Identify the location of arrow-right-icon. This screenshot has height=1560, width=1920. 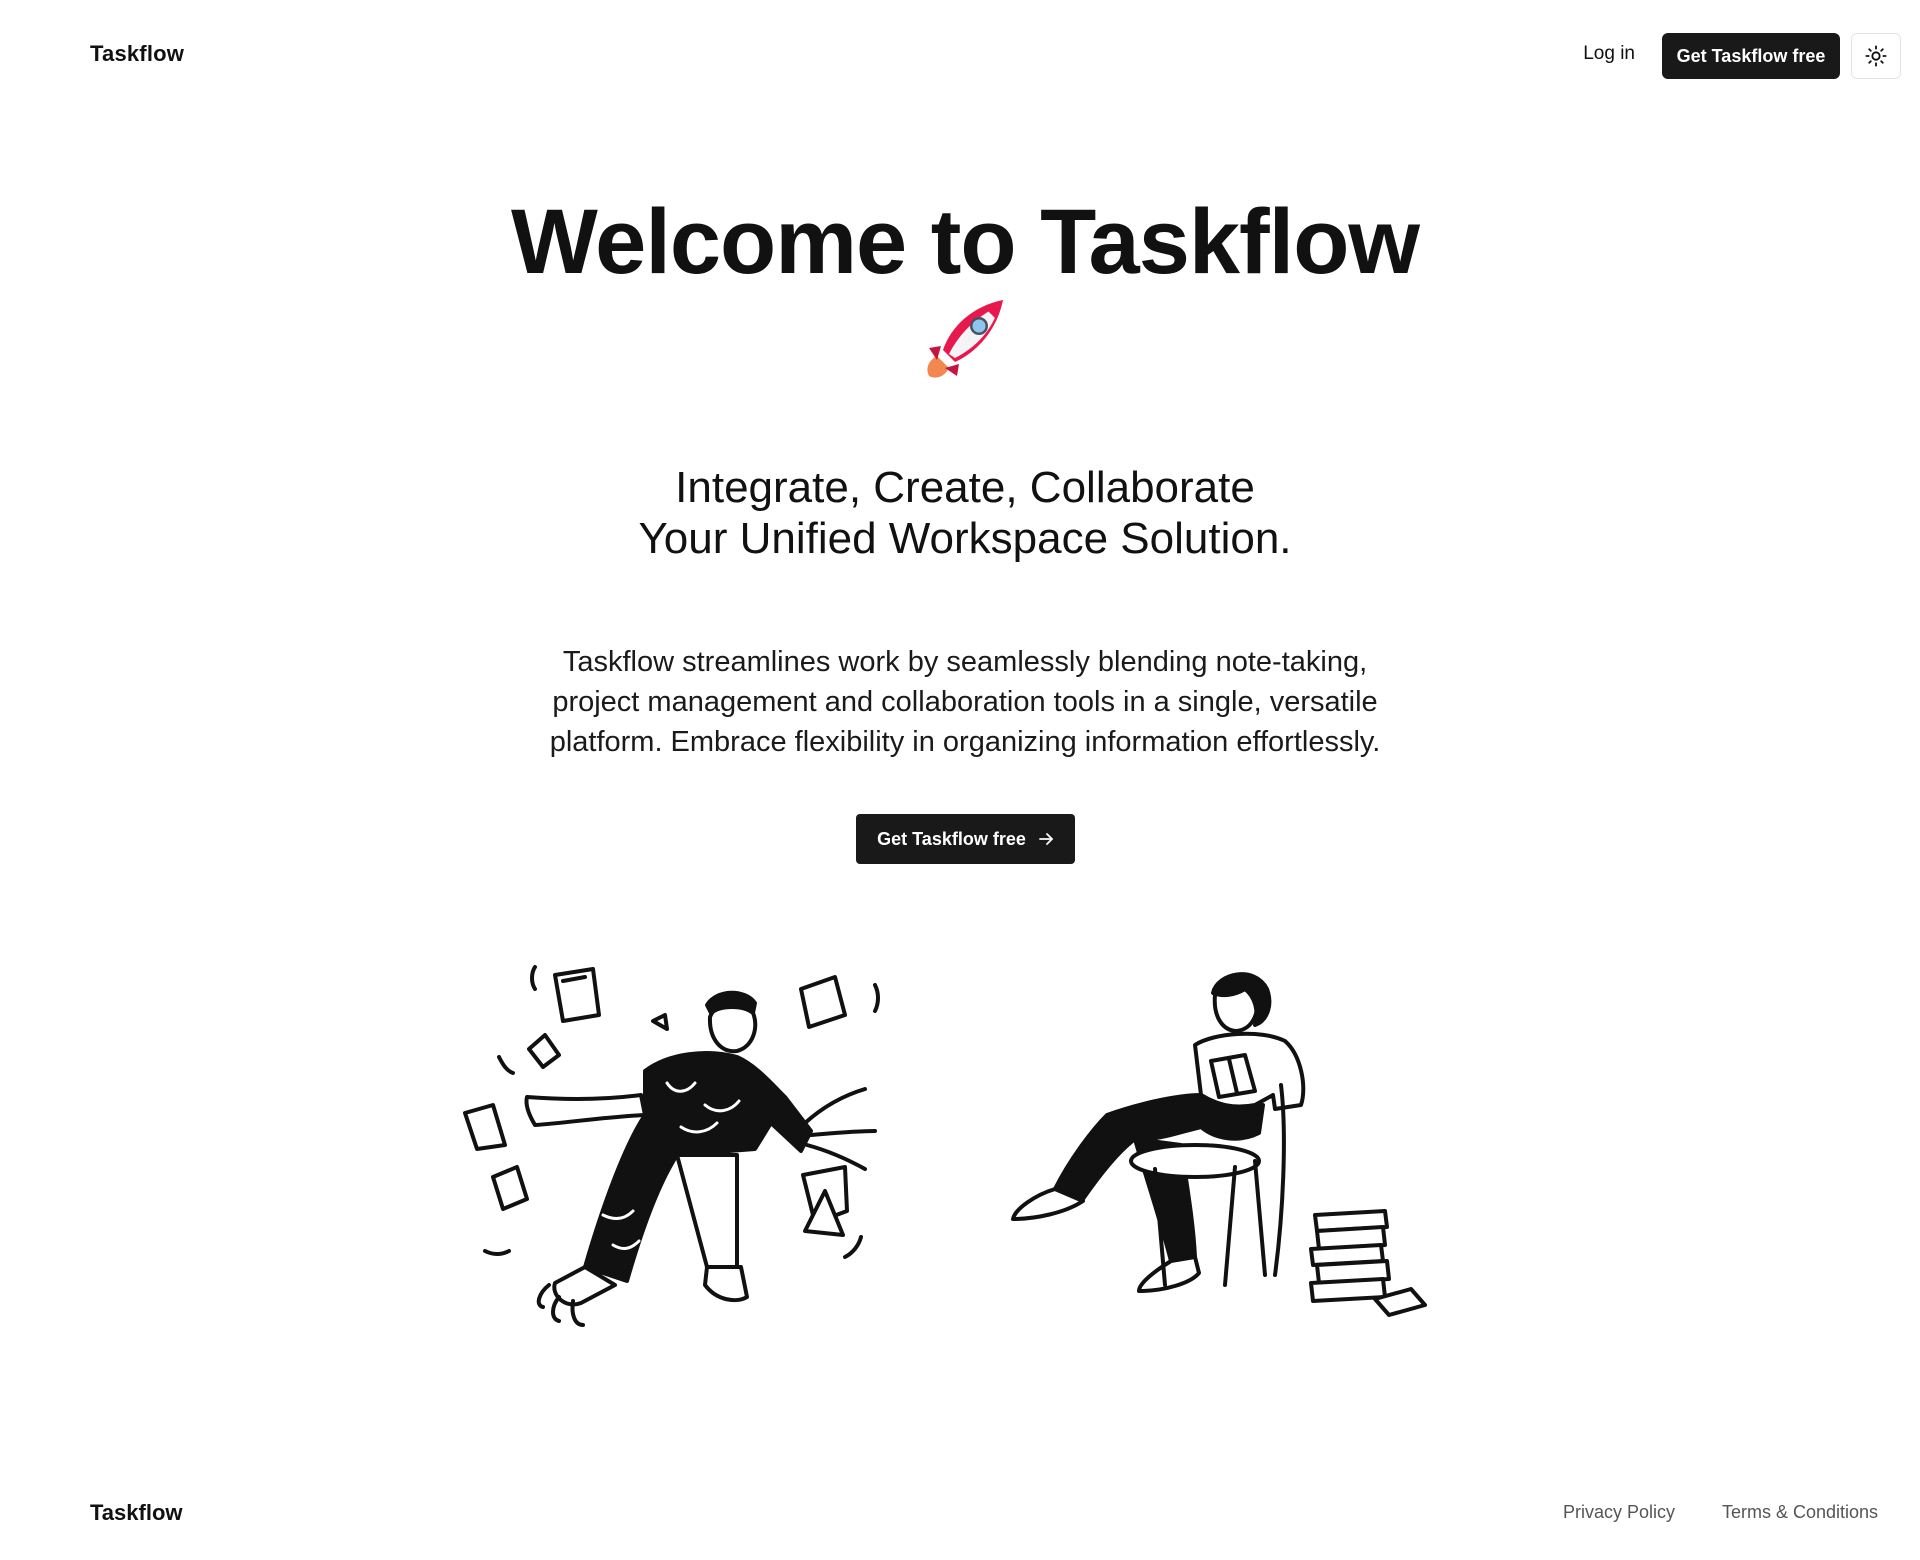
(1045, 839).